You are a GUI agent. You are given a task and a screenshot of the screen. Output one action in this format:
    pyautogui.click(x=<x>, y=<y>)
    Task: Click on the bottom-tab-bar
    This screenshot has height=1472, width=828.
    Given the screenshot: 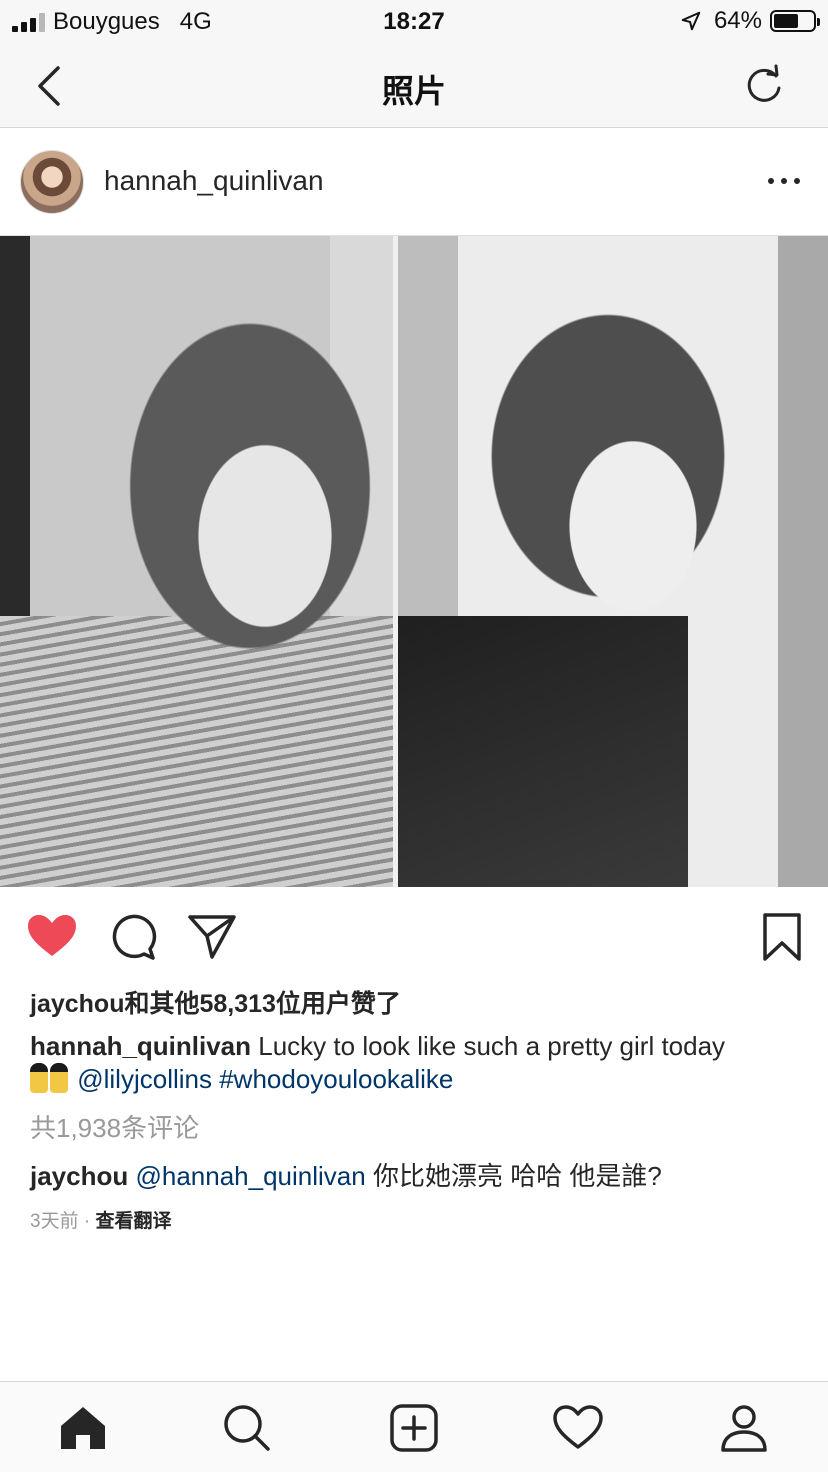 What is the action you would take?
    pyautogui.click(x=414, y=1426)
    